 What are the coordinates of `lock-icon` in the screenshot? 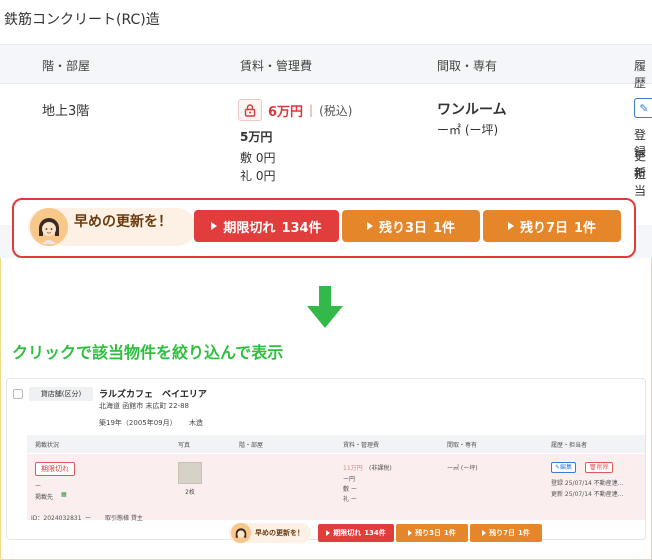 It's located at (250, 110).